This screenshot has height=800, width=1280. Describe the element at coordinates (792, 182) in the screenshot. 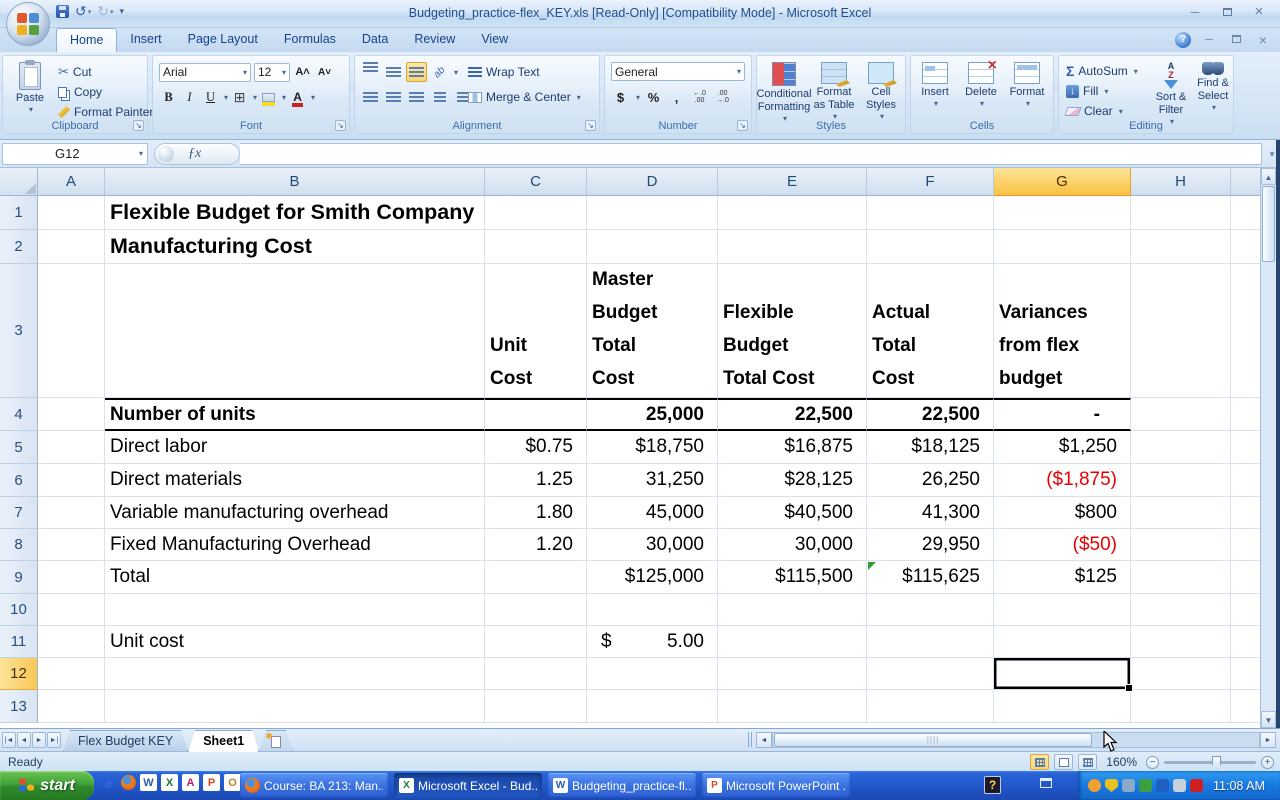

I see `column-header-E: E` at that location.